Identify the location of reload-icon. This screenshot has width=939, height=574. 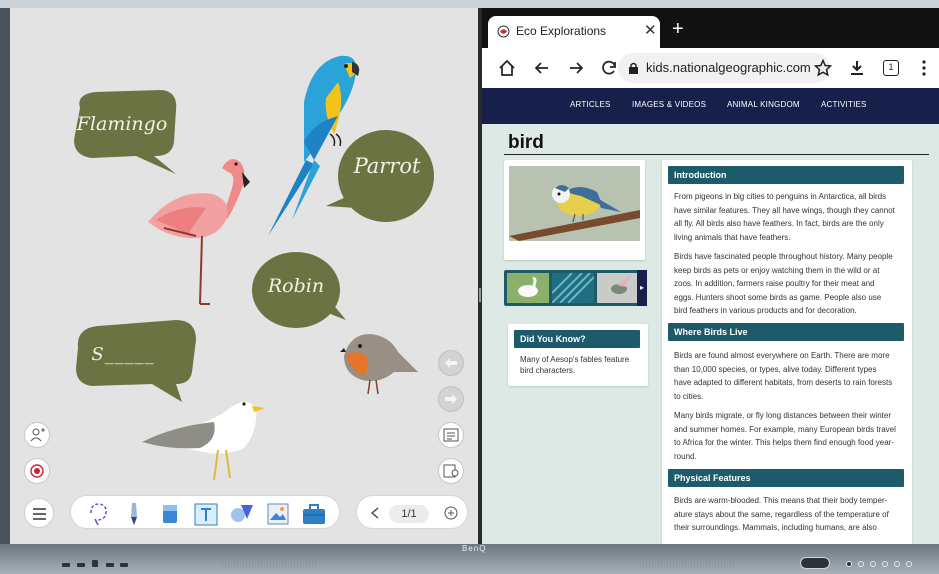
(610, 68).